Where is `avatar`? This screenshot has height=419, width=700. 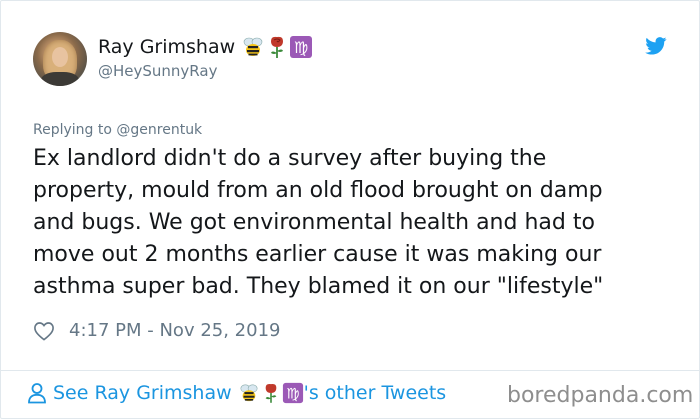 avatar is located at coordinates (60, 59).